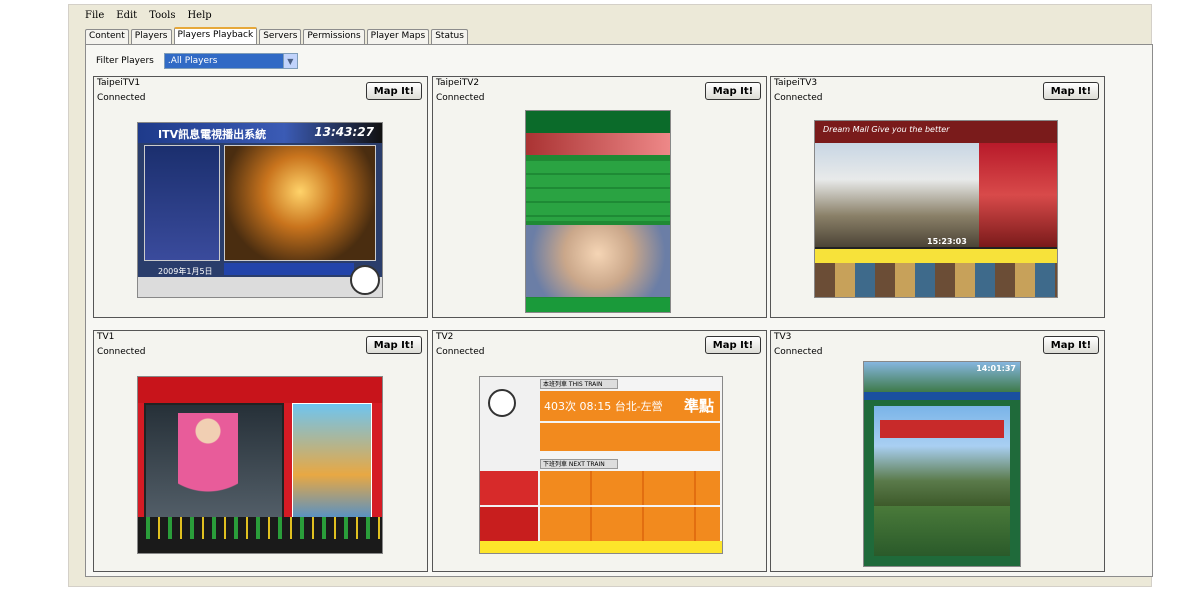 This screenshot has height=593, width=1200. What do you see at coordinates (603, 406) in the screenshot?
I see `train-info: 403次 08:15 台北-左營` at bounding box center [603, 406].